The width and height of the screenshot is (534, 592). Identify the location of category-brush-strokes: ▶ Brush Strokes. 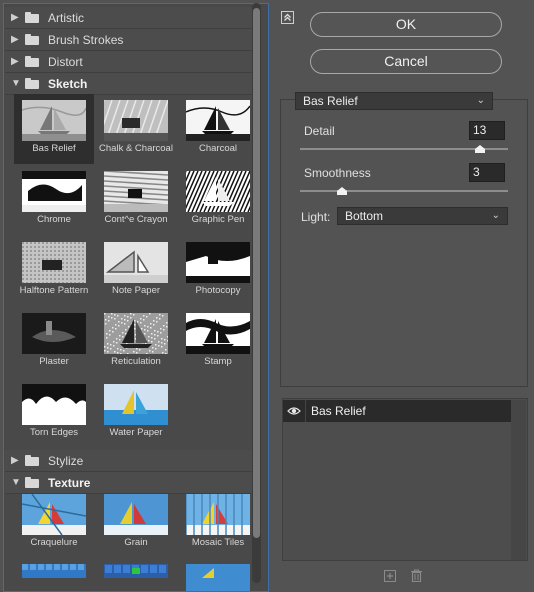
(130, 40).